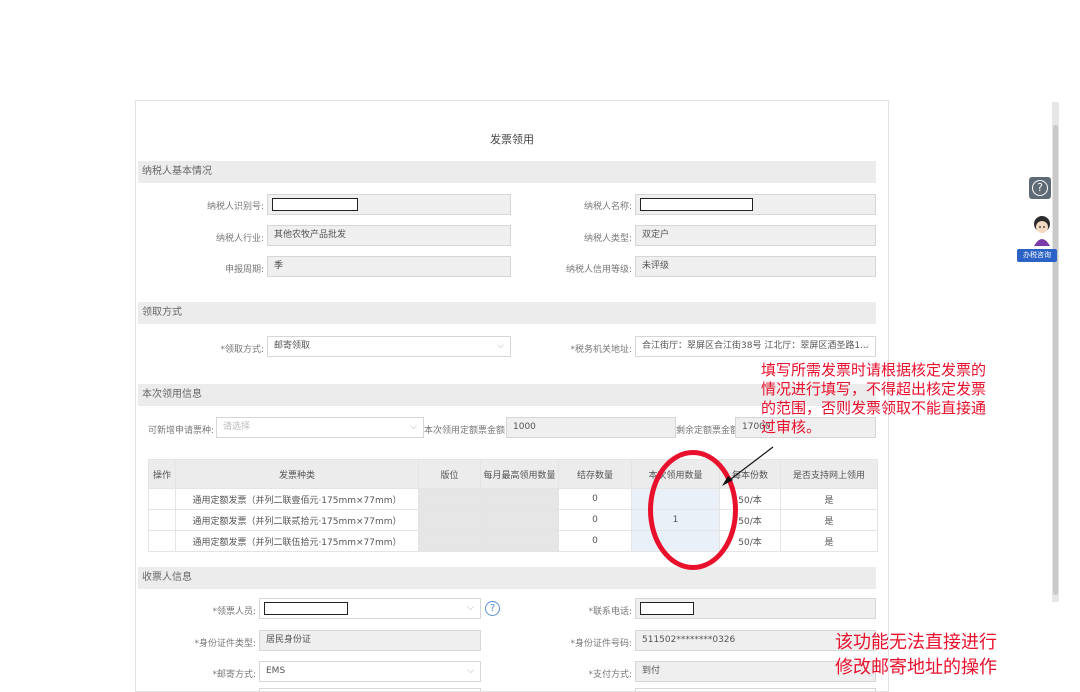 Image resolution: width=1080 pixels, height=692 pixels. What do you see at coordinates (874, 389) in the screenshot?
I see `annotation-note-qty-line: 情况进行填写，不得超出核定发票` at bounding box center [874, 389].